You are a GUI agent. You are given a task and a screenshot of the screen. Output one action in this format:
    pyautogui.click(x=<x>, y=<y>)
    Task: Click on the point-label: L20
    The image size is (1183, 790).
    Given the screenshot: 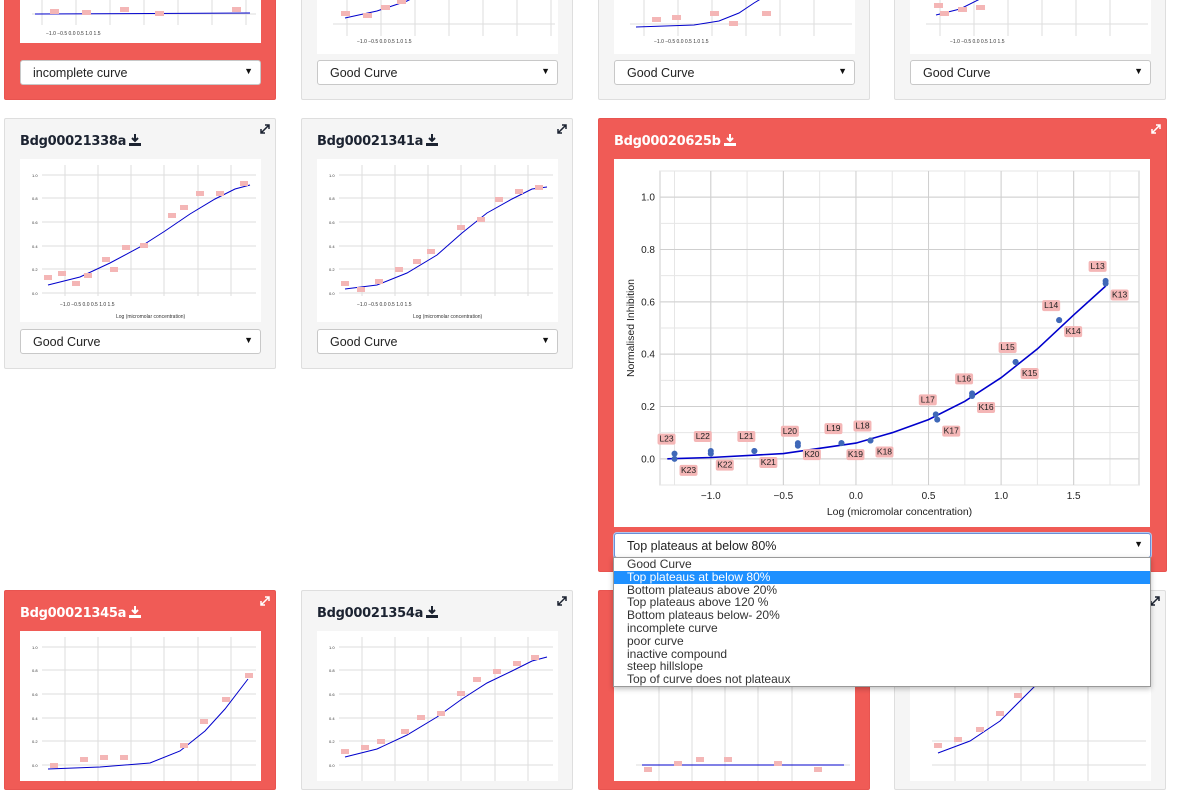 What is the action you would take?
    pyautogui.click(x=790, y=431)
    